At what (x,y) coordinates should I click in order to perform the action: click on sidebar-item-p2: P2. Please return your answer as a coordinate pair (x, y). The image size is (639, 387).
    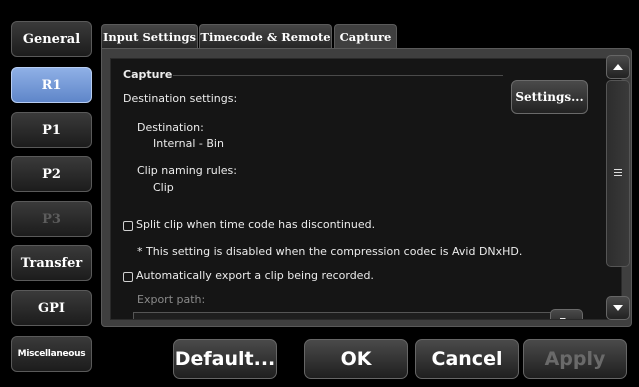
    Looking at the image, I should click on (51, 174).